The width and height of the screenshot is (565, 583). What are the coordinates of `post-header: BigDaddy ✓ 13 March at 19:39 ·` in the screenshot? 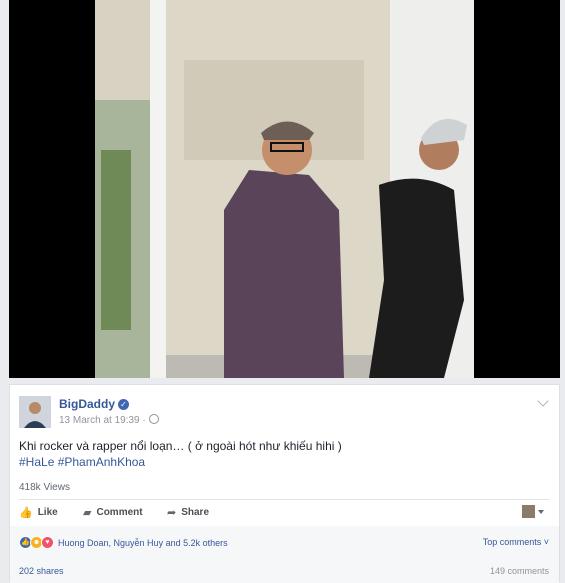 It's located at (284, 412).